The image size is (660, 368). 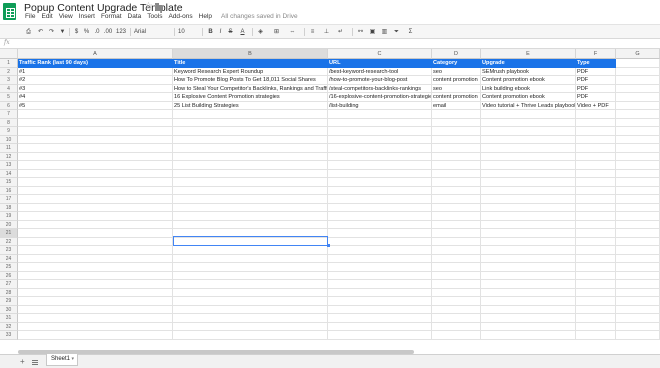 What do you see at coordinates (9, 275) in the screenshot?
I see `row-header-26: 26` at bounding box center [9, 275].